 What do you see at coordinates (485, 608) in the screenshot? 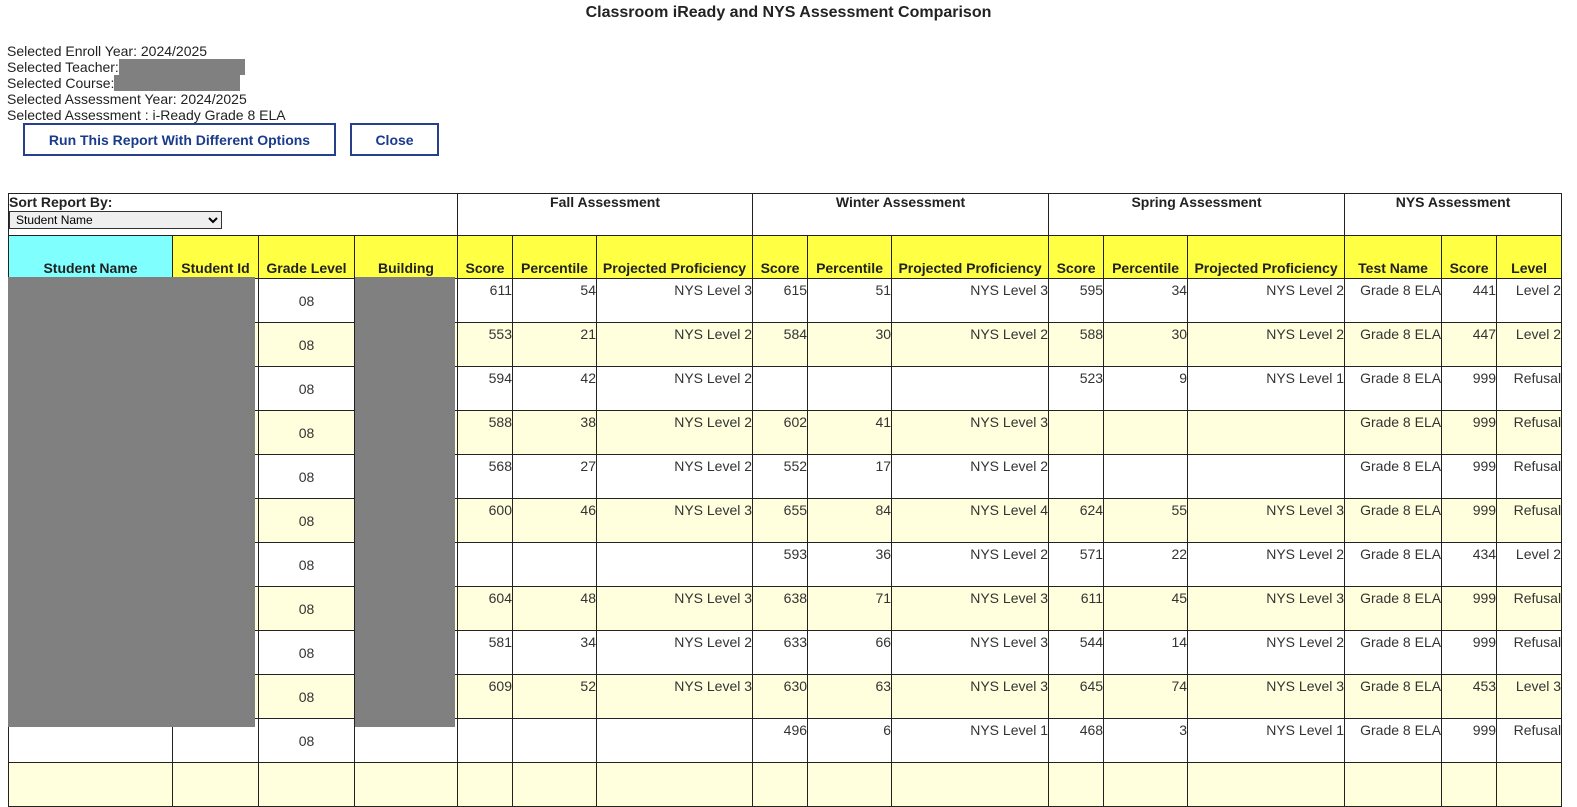
I see `fall-score-cell: 604` at bounding box center [485, 608].